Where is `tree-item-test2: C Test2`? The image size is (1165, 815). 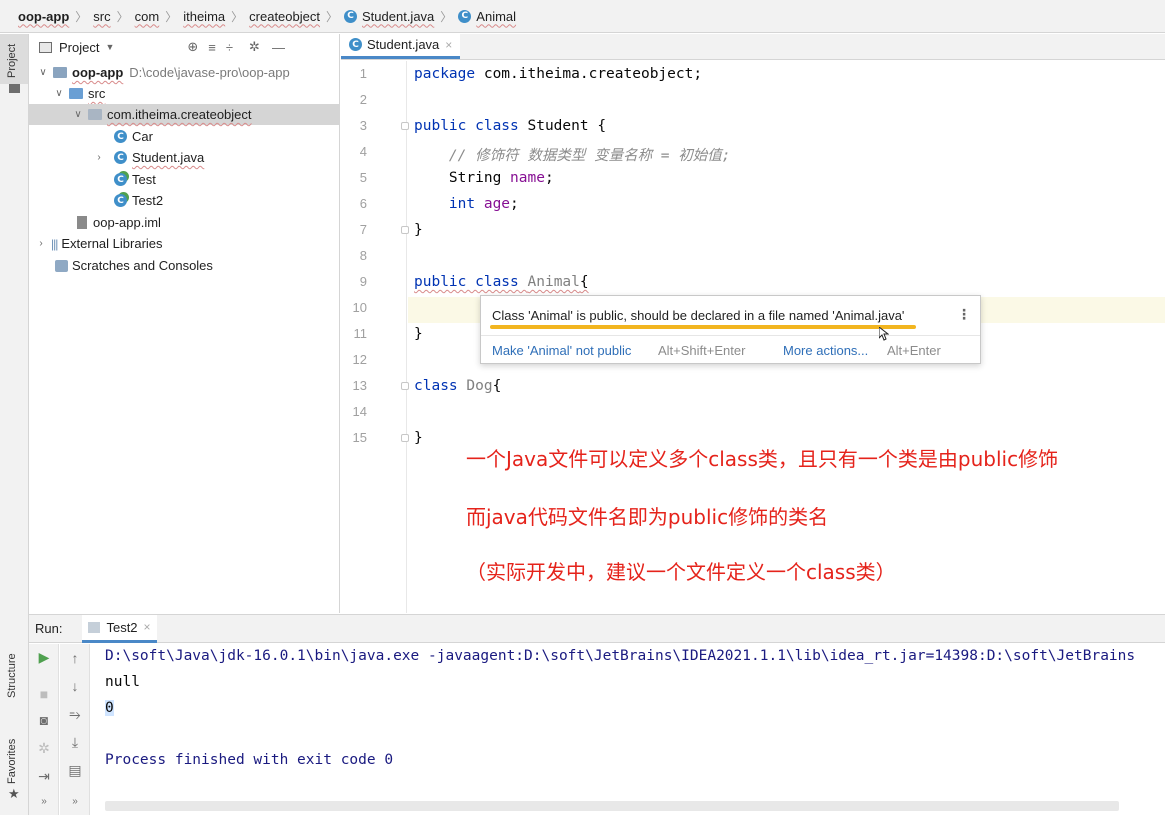
tree-item-test2: C Test2 is located at coordinates (184, 200).